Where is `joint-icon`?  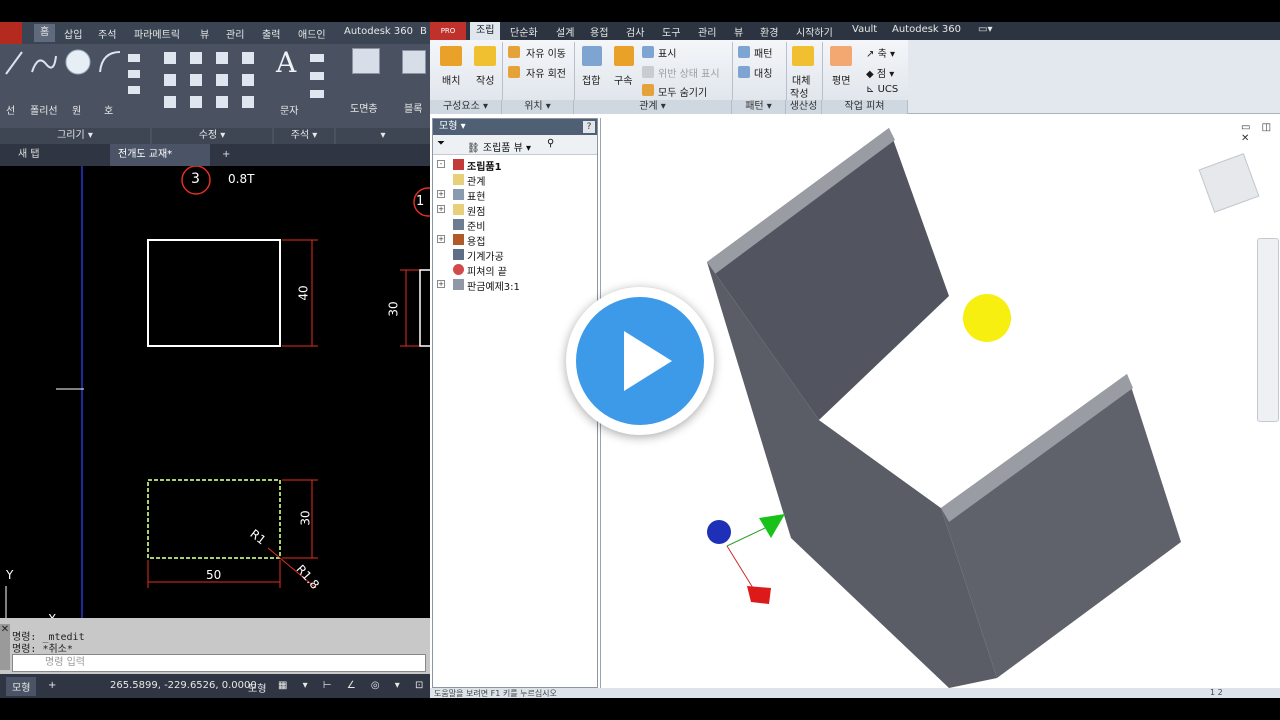
joint-icon is located at coordinates (592, 56).